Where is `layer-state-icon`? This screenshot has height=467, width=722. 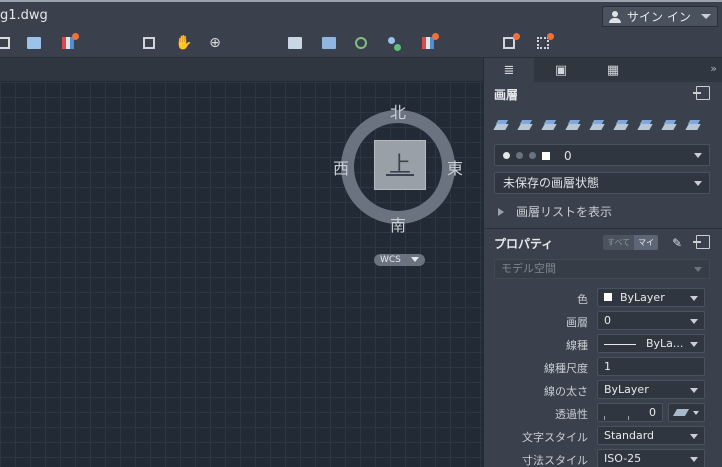
layer-state-icon is located at coordinates (69, 42).